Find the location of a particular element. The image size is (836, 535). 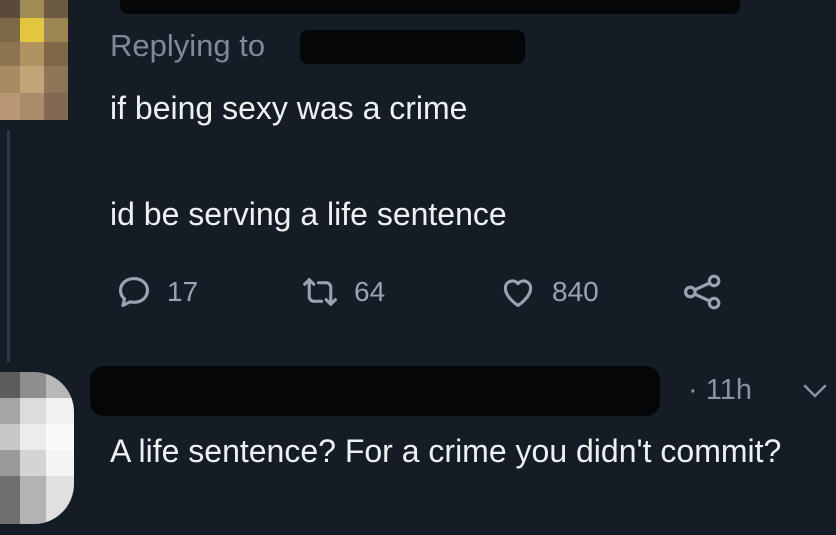

redacted-handle is located at coordinates (412, 47).